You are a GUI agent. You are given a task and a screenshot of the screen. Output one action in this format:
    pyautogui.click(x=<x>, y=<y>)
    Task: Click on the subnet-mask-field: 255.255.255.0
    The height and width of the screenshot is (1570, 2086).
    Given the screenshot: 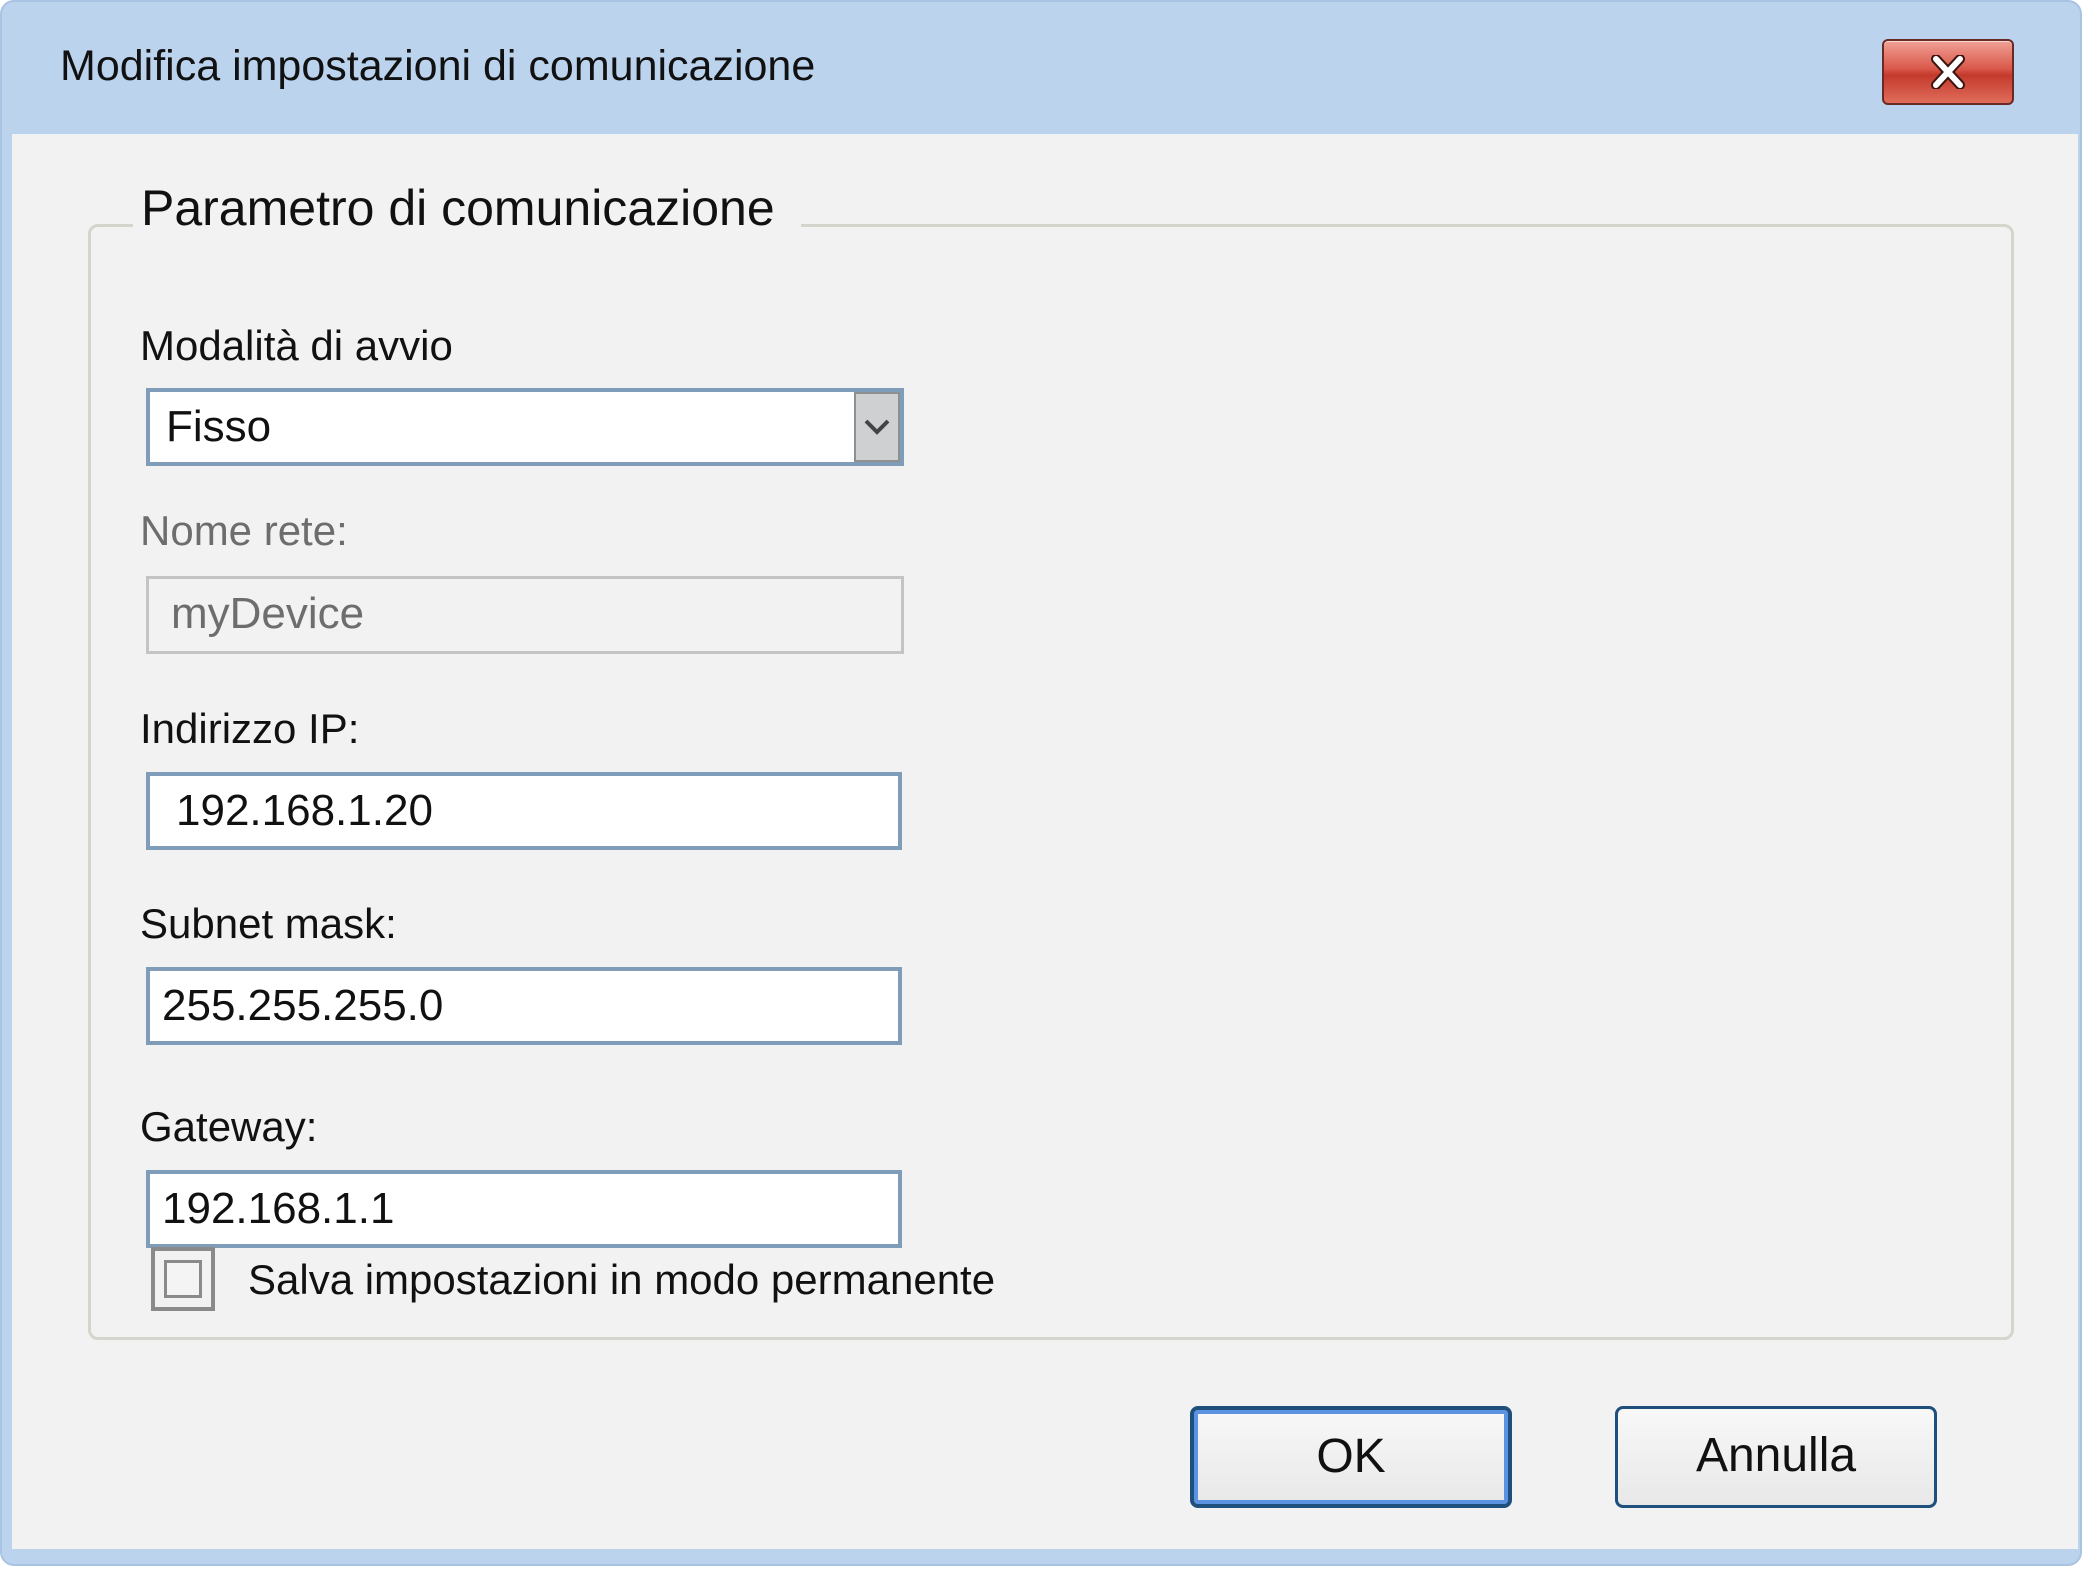 What is the action you would take?
    pyautogui.click(x=524, y=1006)
    